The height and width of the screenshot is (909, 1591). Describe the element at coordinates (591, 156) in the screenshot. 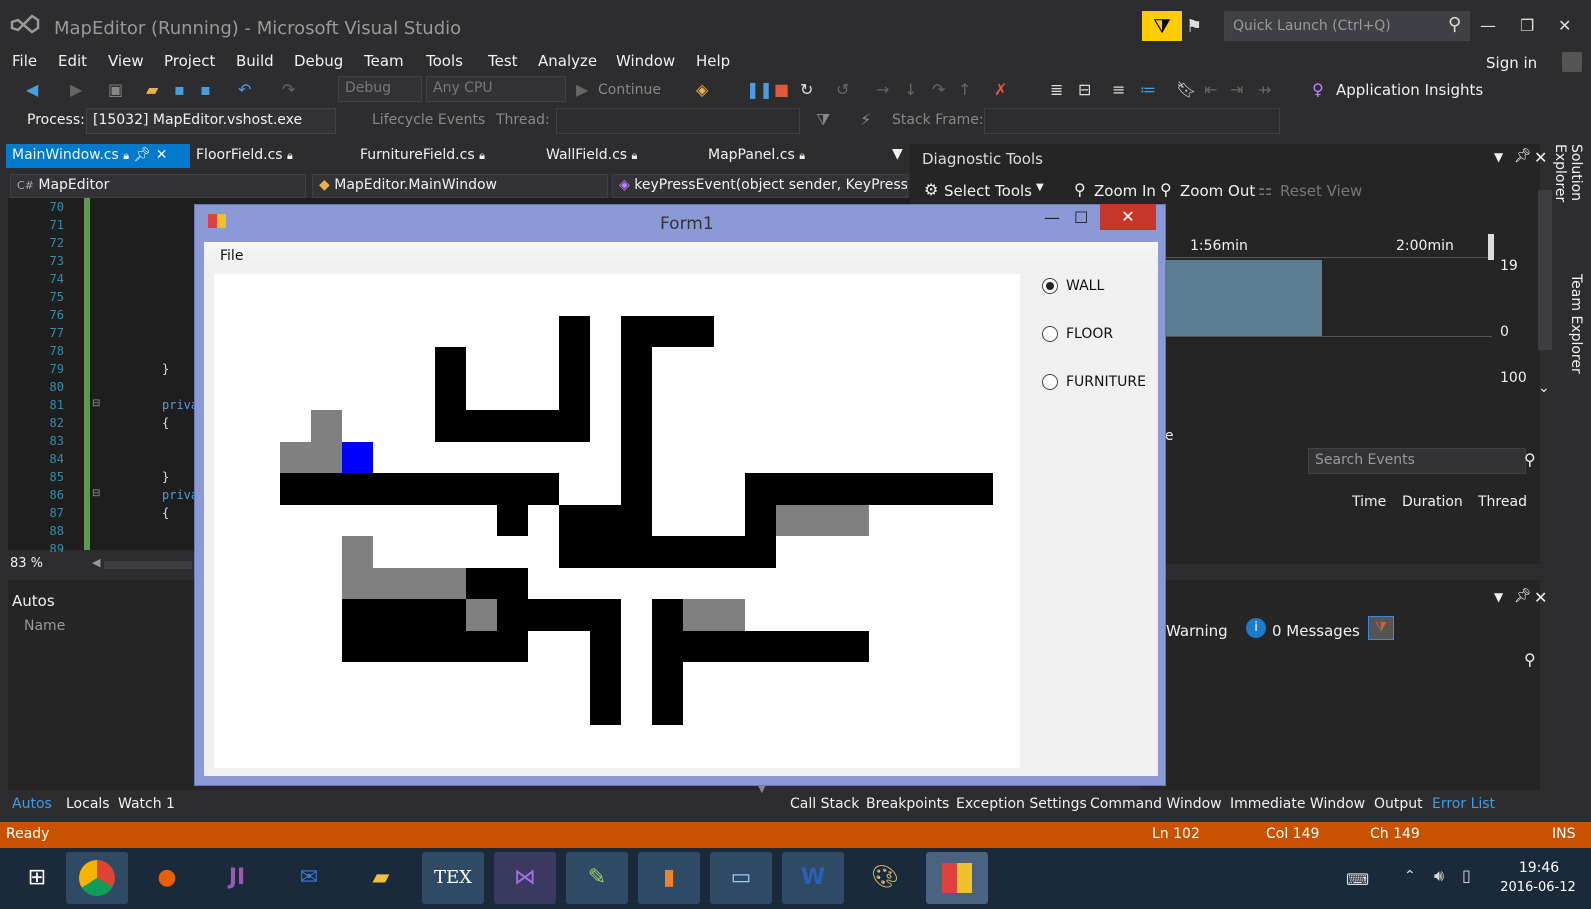

I see `tab-wallfield: WallField.cs 🔒︎` at that location.